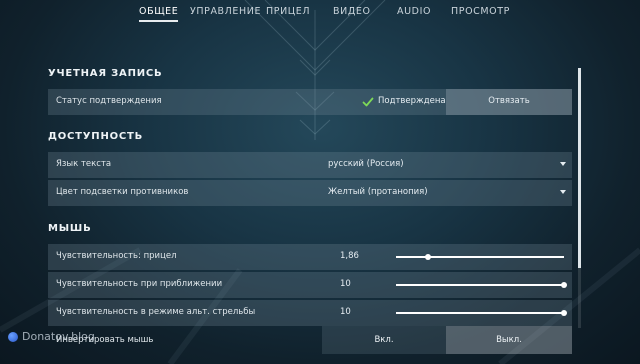 The width and height of the screenshot is (640, 364). Describe the element at coordinates (447, 193) in the screenshot. I see `enemy-highlight-dropdown: Желтый (протанопия)` at that location.